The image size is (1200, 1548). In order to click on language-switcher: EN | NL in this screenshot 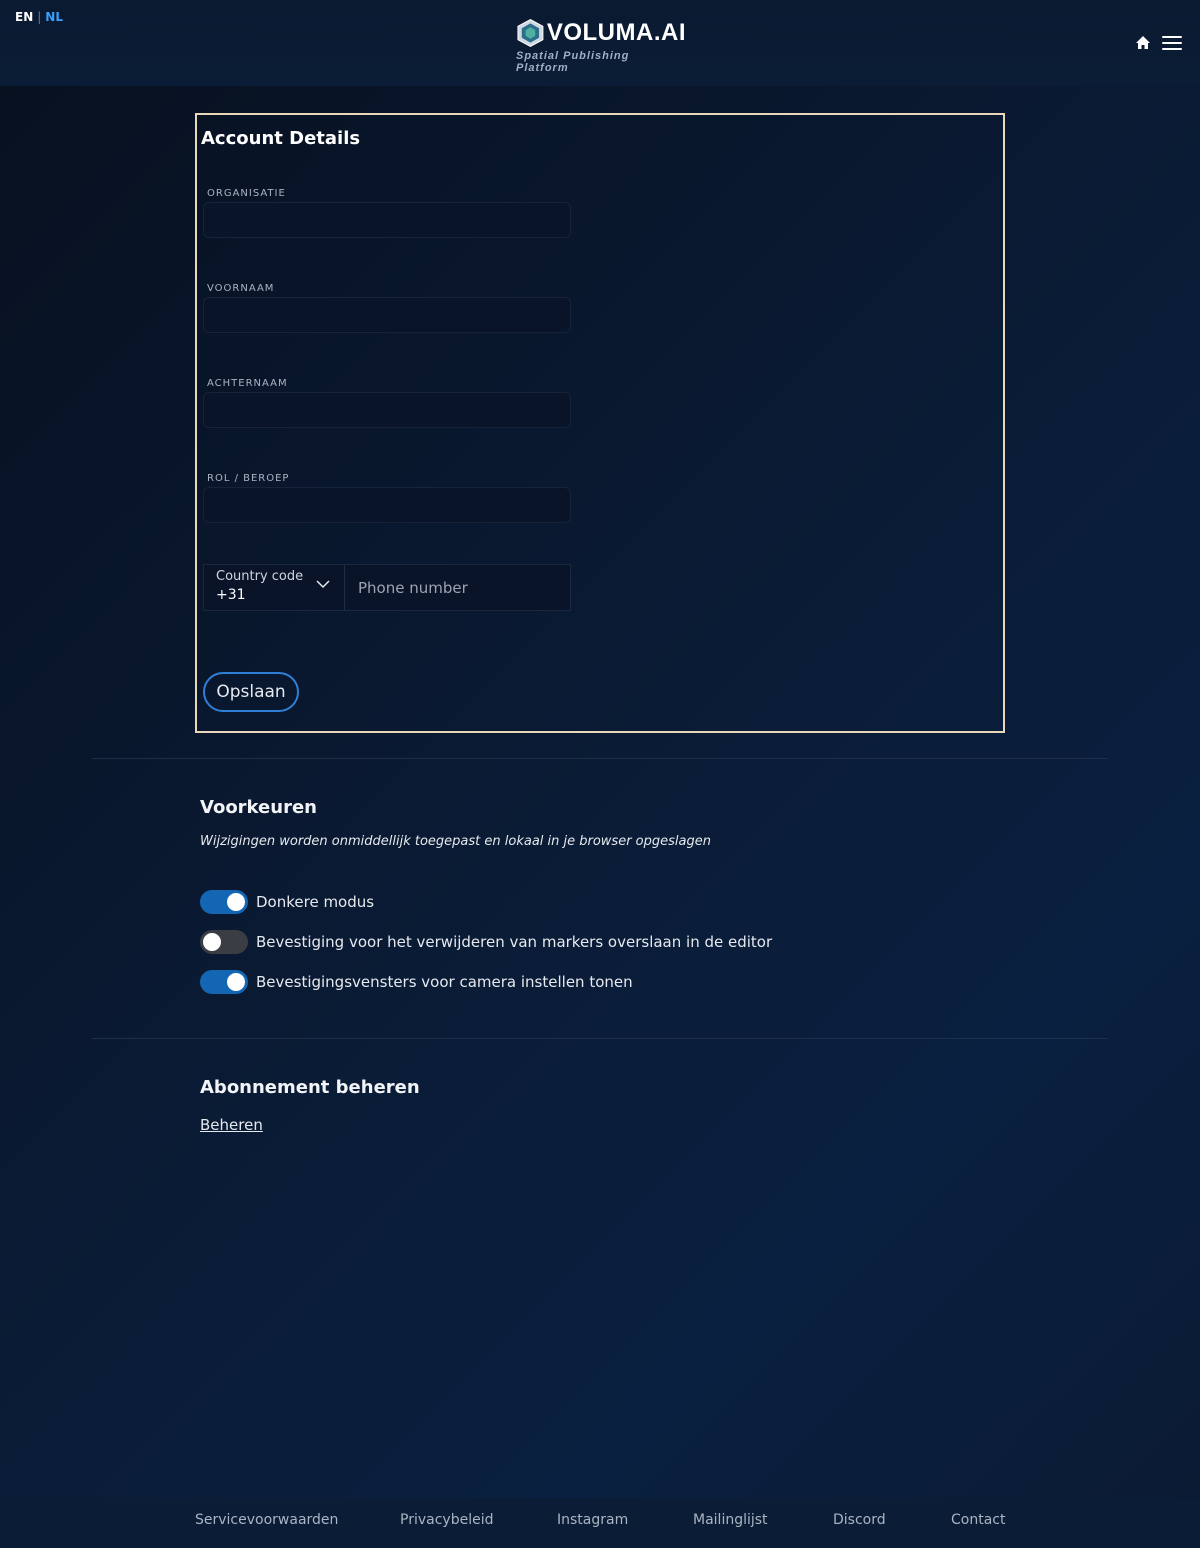, I will do `click(39, 17)`.